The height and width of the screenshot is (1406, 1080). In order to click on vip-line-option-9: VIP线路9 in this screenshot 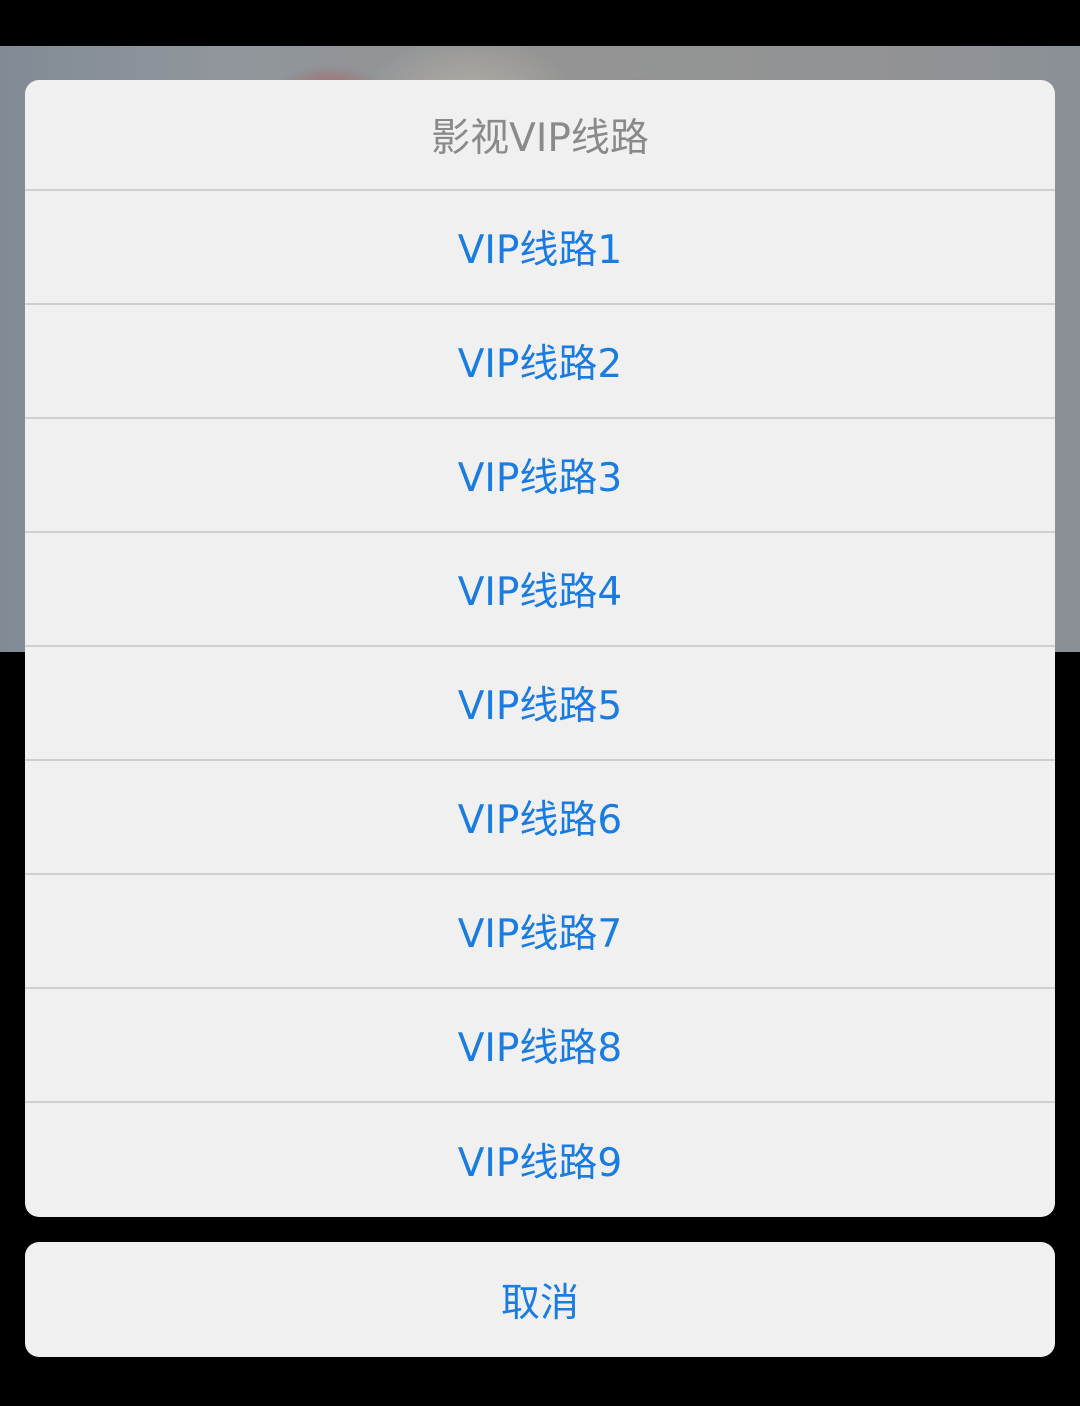, I will do `click(540, 1160)`.